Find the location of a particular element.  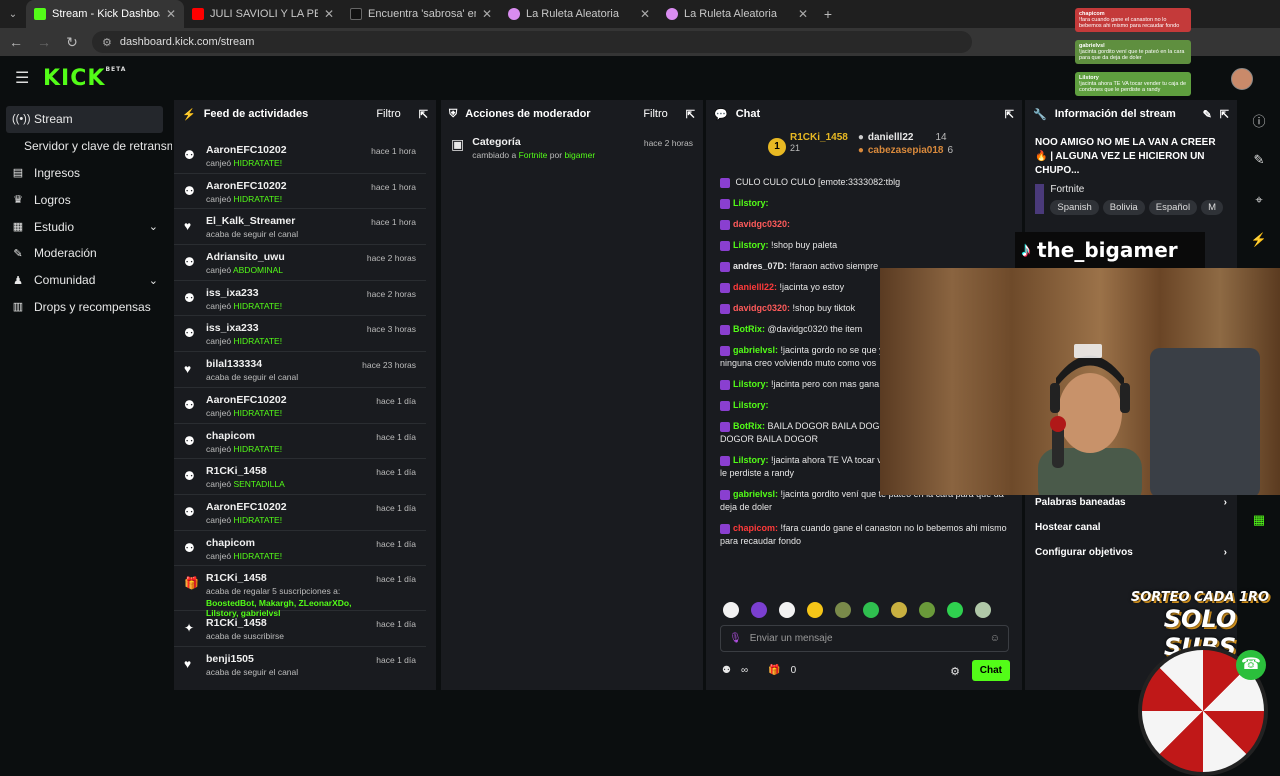

gift-icon: 🎁 is located at coordinates (774, 670).